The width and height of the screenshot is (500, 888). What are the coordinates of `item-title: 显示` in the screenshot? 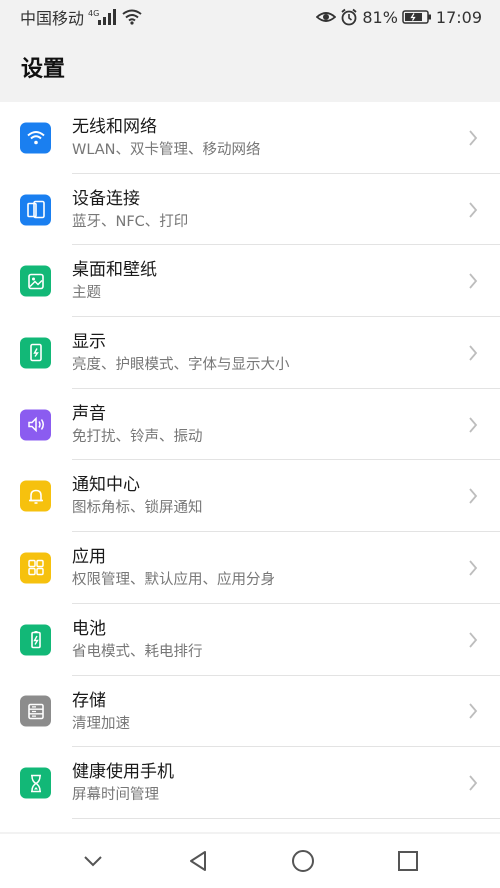 It's located at (89, 342).